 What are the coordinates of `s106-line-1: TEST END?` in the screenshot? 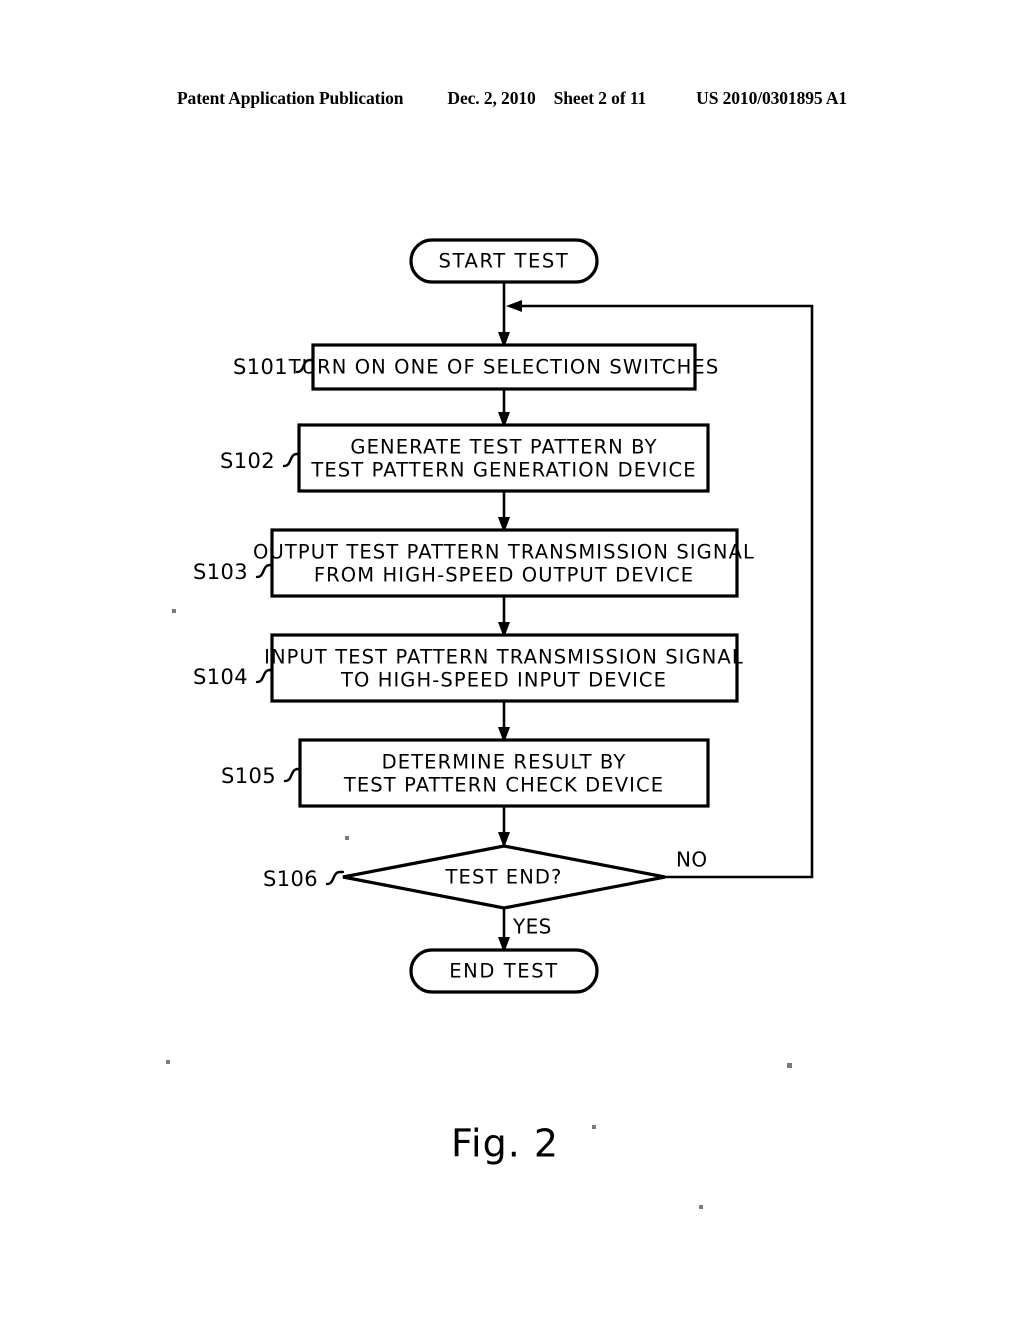 It's located at (504, 877).